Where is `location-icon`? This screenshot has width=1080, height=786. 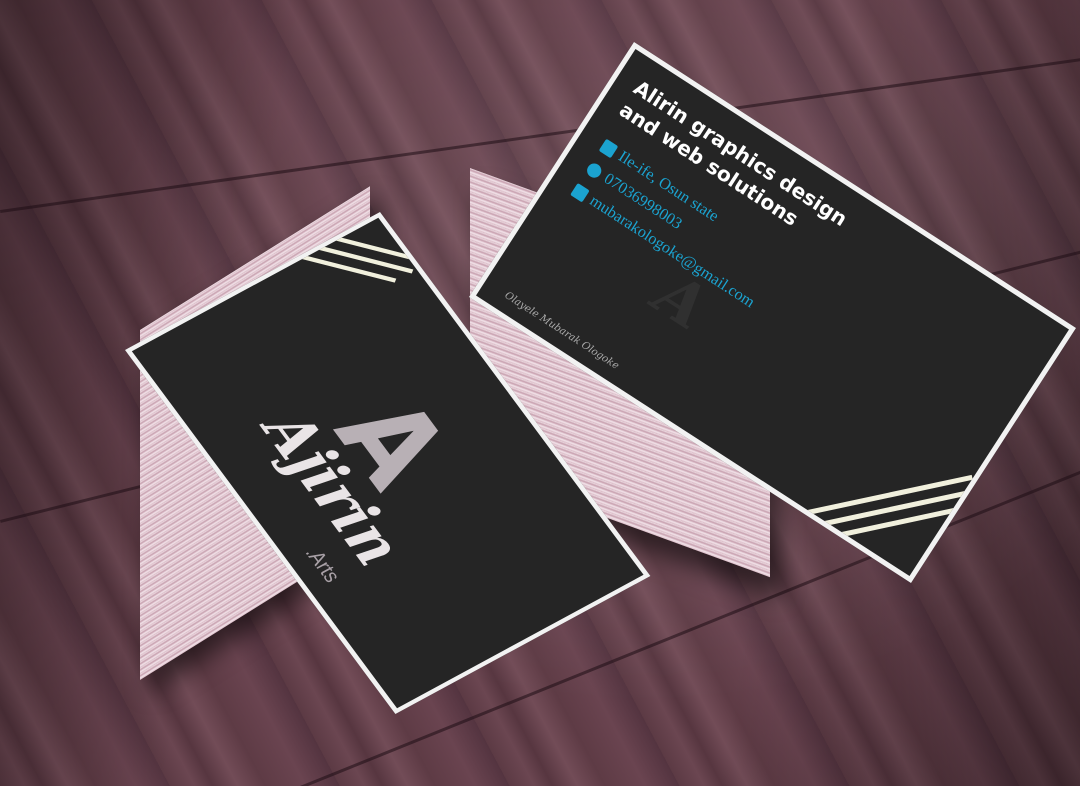
location-icon is located at coordinates (608, 148).